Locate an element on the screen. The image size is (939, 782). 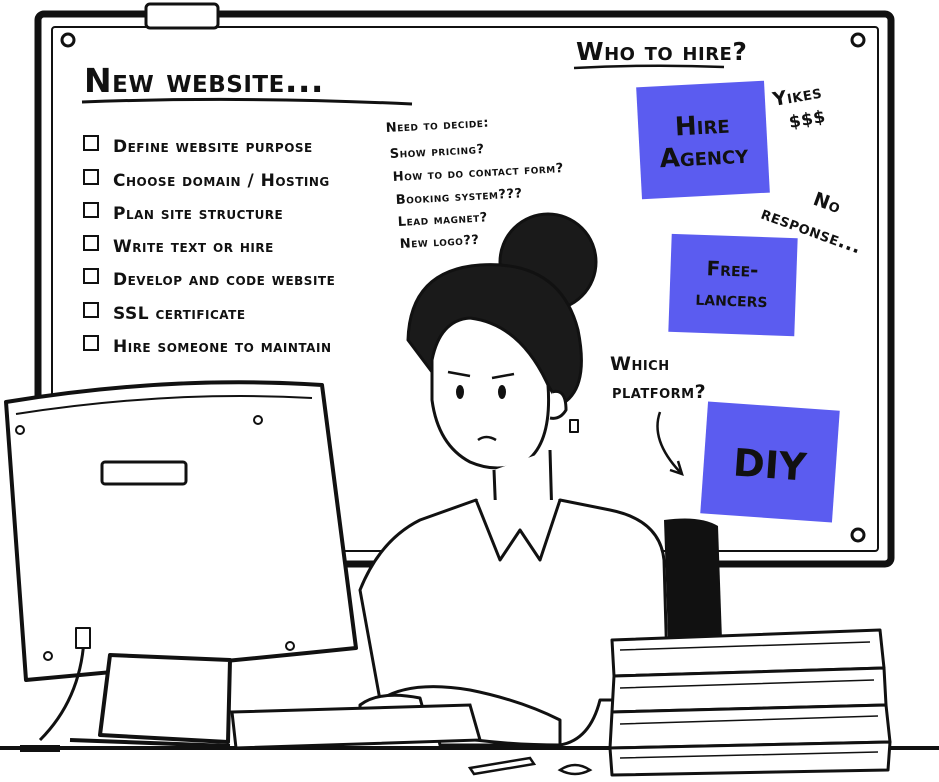
sticky-note-diy: DIY is located at coordinates (770, 462).